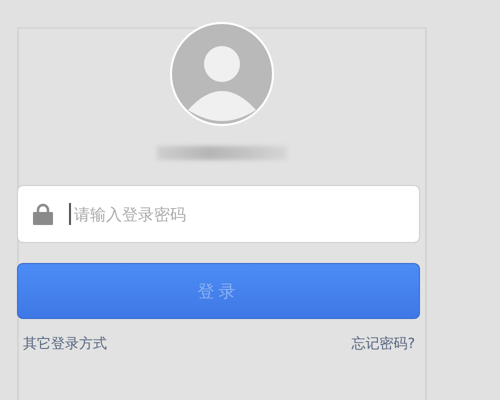 The width and height of the screenshot is (500, 400). I want to click on lock-icon, so click(43, 214).